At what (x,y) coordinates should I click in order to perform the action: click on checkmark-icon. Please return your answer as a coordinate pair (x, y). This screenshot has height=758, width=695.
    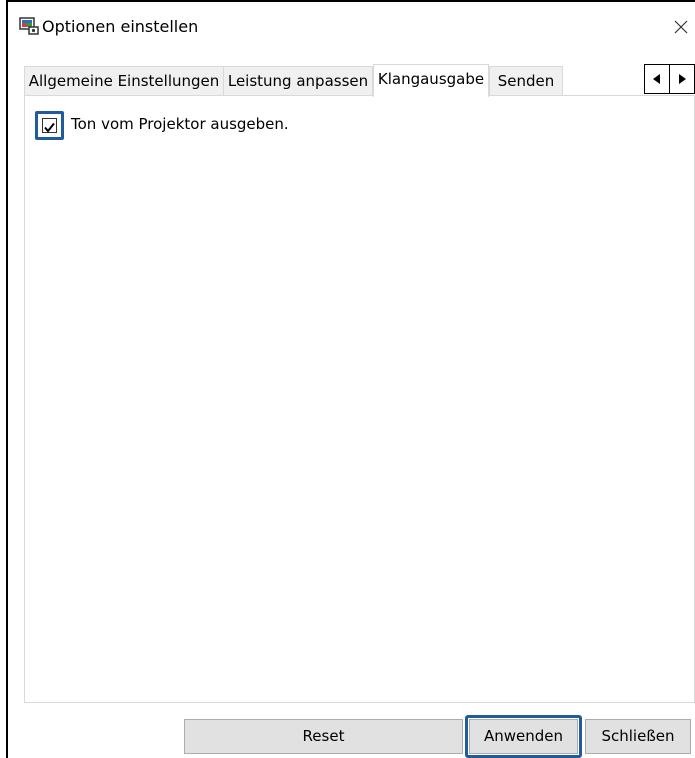
    Looking at the image, I should click on (49, 127).